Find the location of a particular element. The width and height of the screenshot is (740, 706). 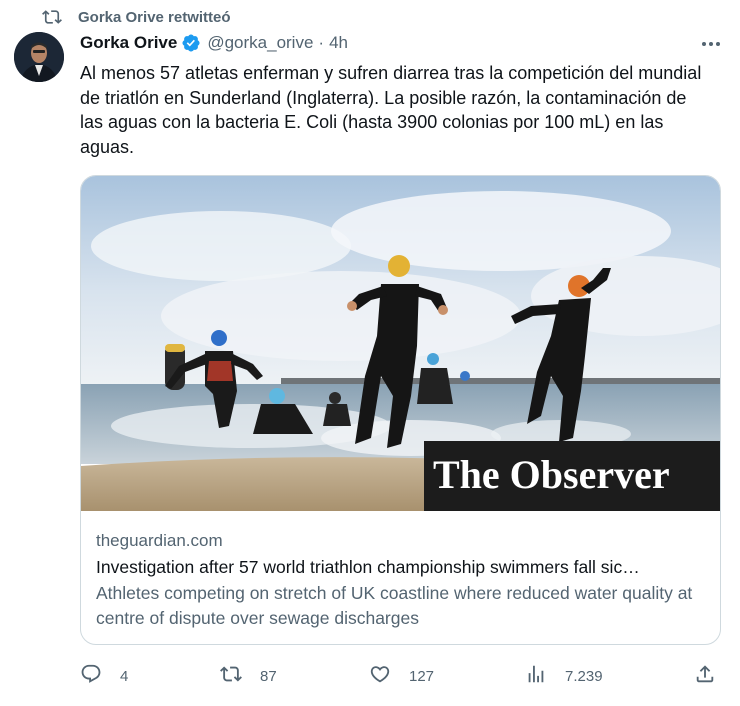

like-button: 127 is located at coordinates (401, 676).